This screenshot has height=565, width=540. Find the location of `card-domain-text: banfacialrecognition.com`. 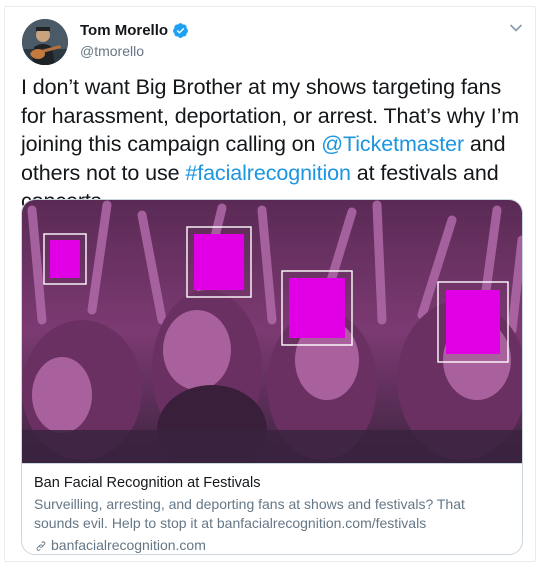

card-domain-text: banfacialrecognition.com is located at coordinates (128, 545).